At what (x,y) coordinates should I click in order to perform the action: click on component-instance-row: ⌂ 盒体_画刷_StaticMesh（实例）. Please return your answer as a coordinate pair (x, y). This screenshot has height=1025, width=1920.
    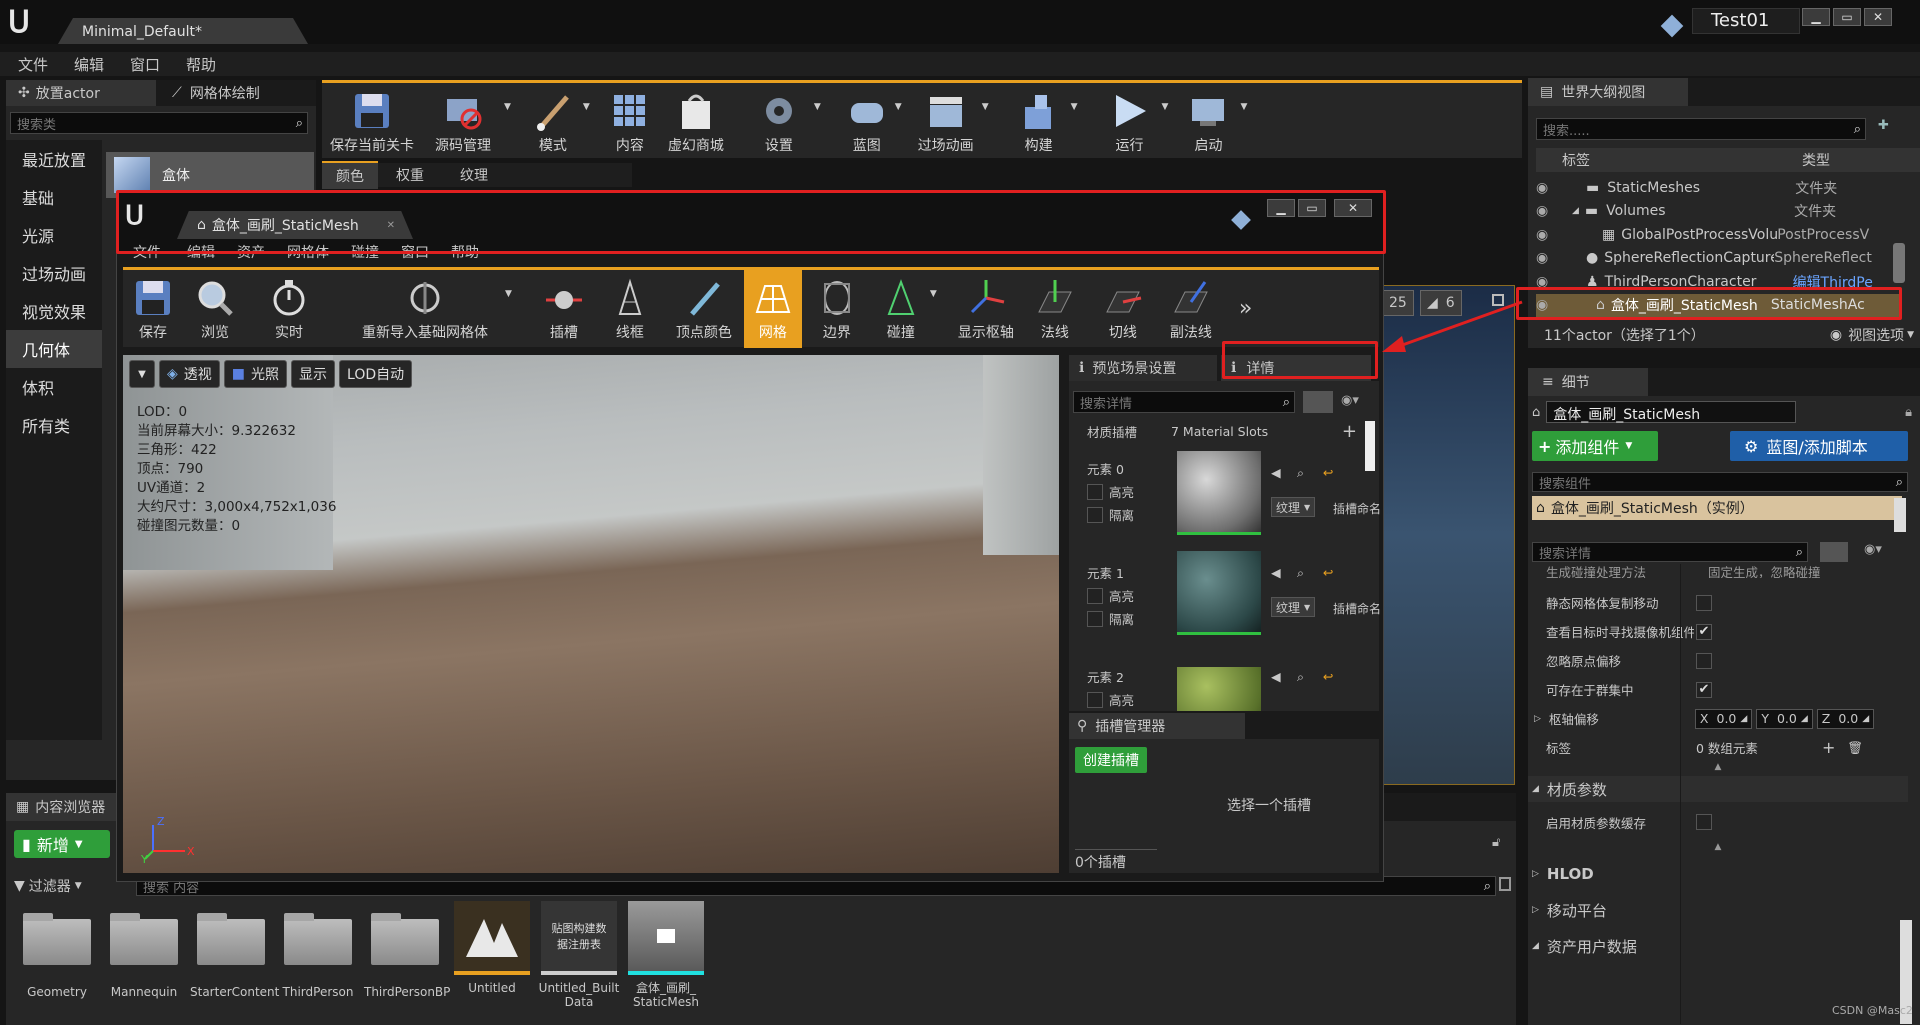
    Looking at the image, I should click on (1717, 508).